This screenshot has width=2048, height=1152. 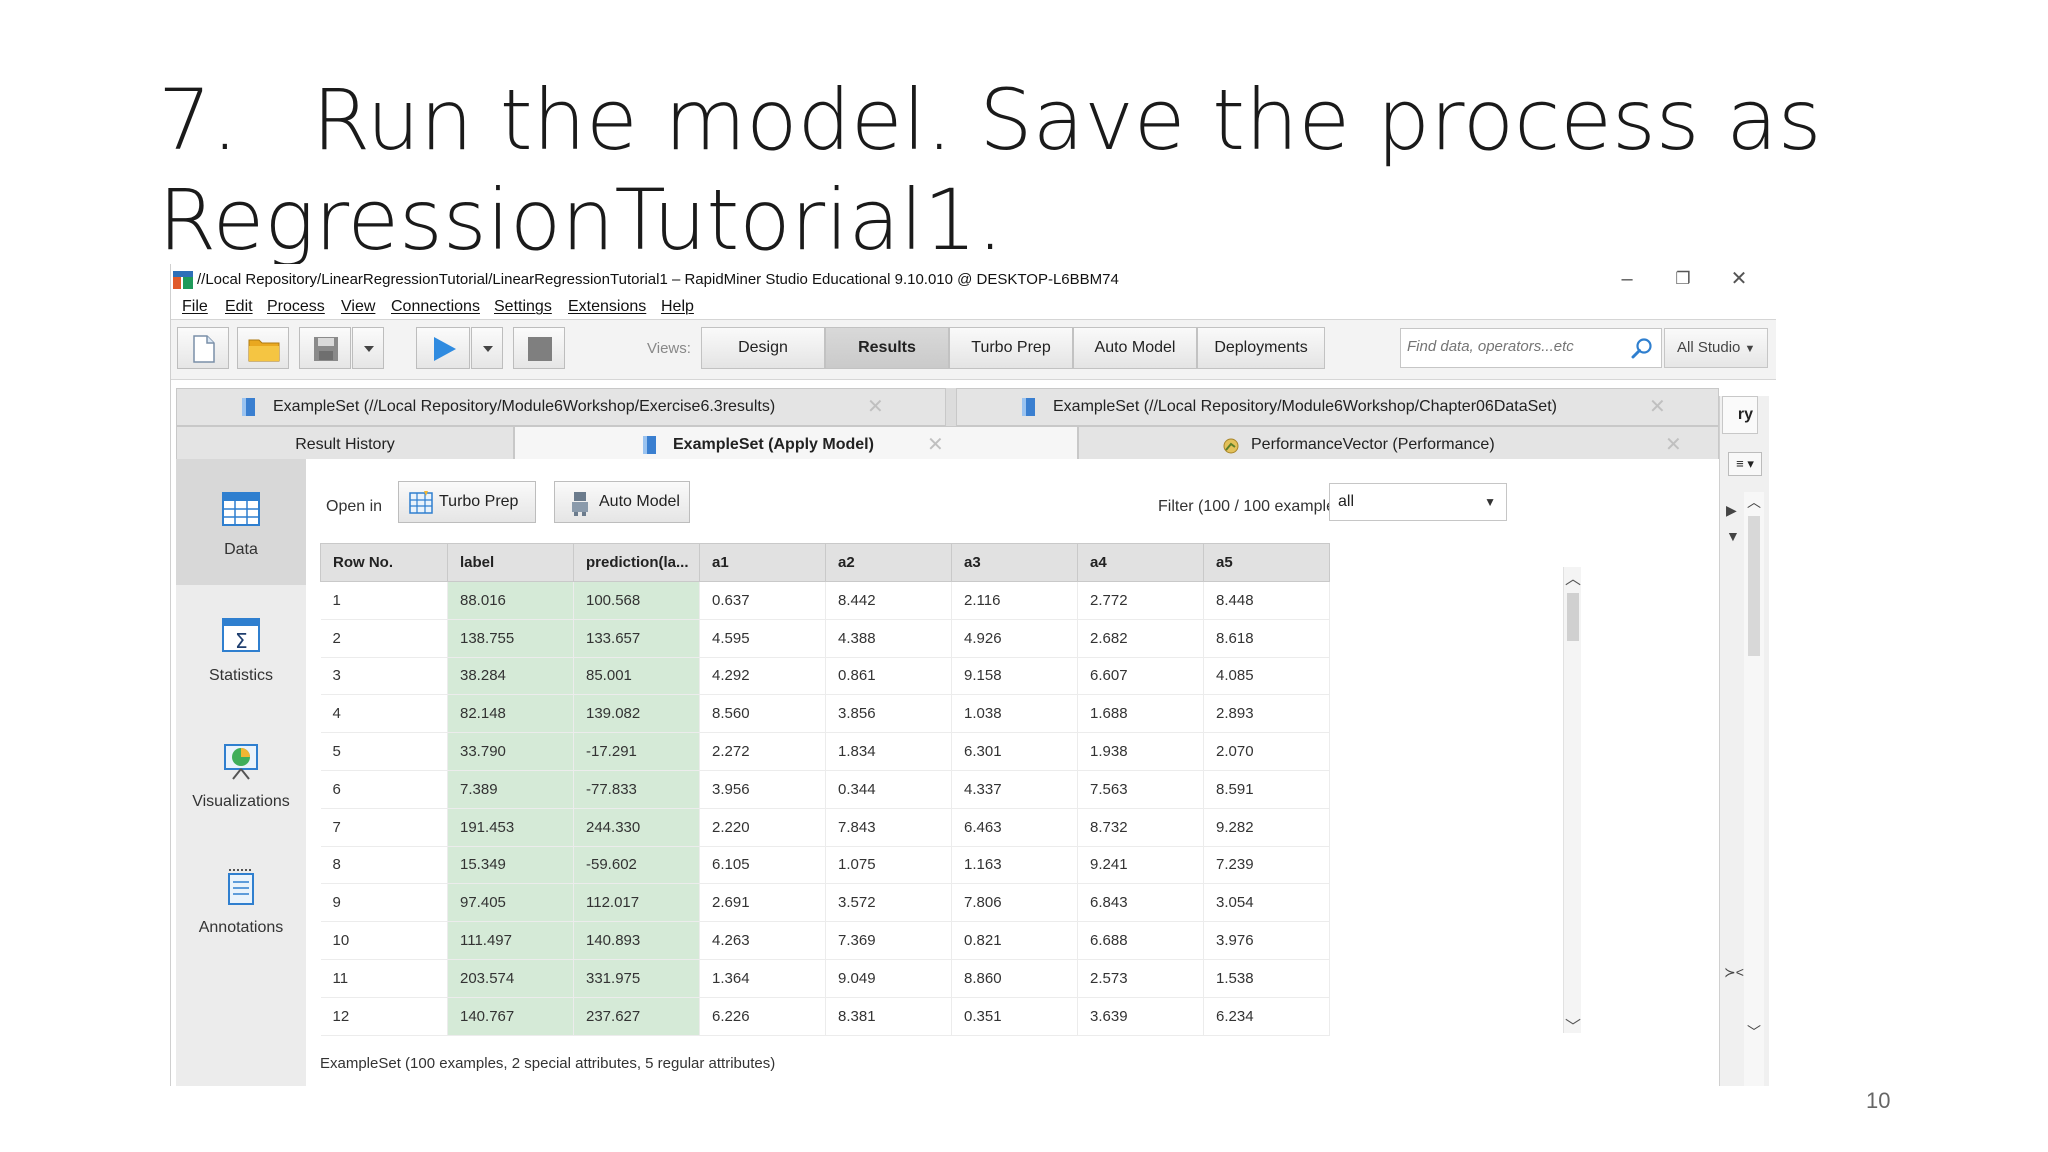 I want to click on table-cell: 138.755, so click(x=510, y=638).